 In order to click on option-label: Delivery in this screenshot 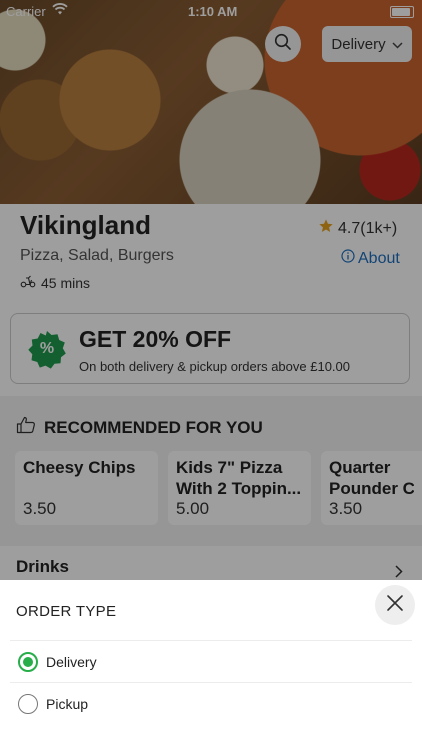, I will do `click(71, 662)`.